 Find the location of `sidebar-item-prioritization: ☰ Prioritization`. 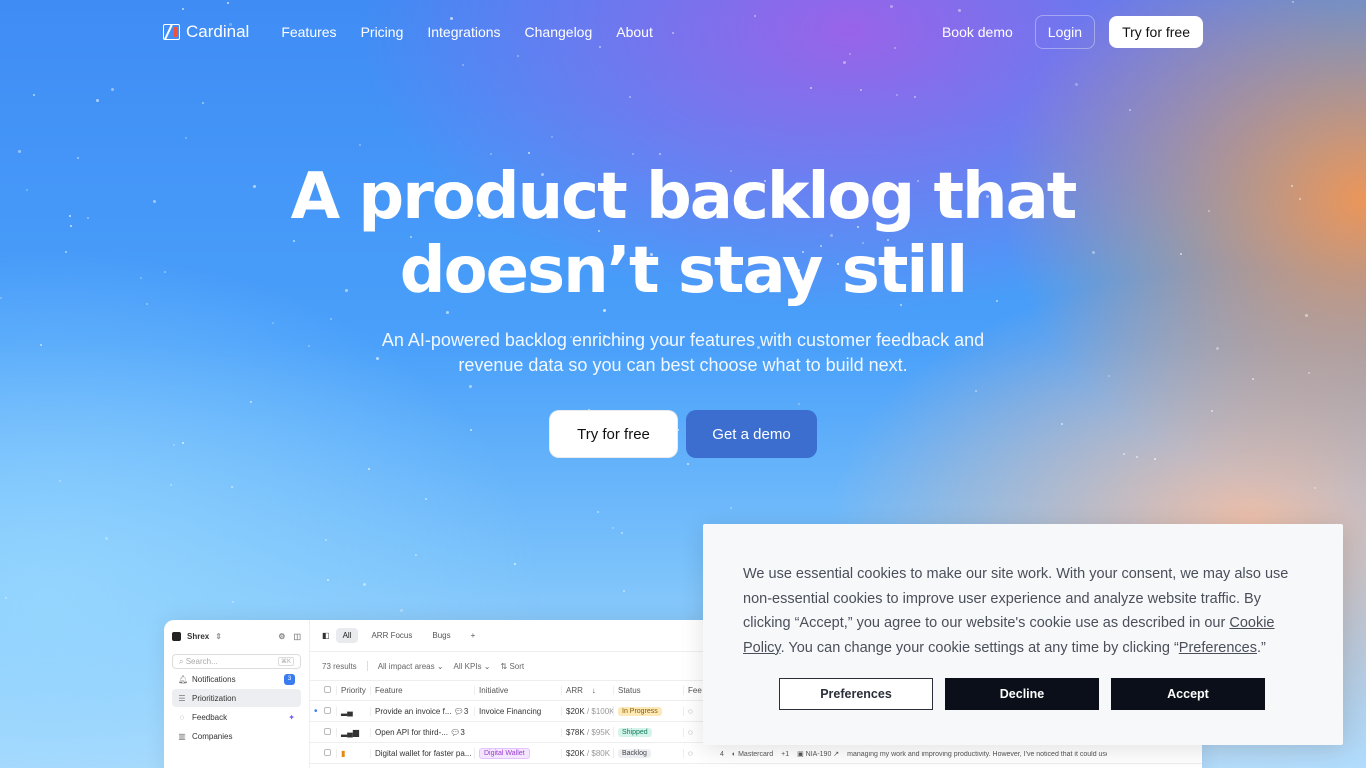

sidebar-item-prioritization: ☰ Prioritization is located at coordinates (236, 698).